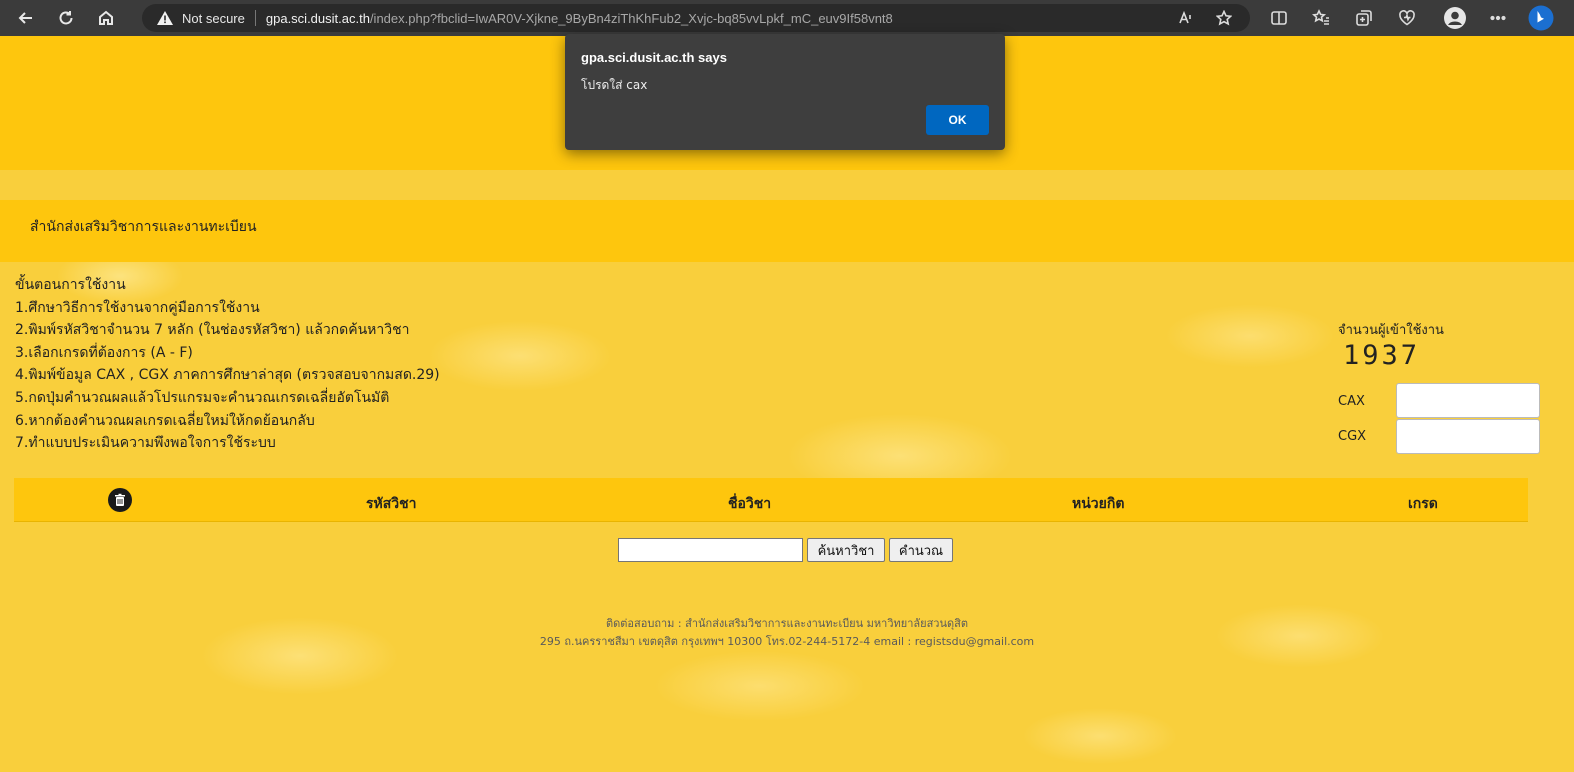  What do you see at coordinates (104, 352) in the screenshot?
I see `instruction-step: 3.เลือกเกรดที่ต้องการ (A - F)` at bounding box center [104, 352].